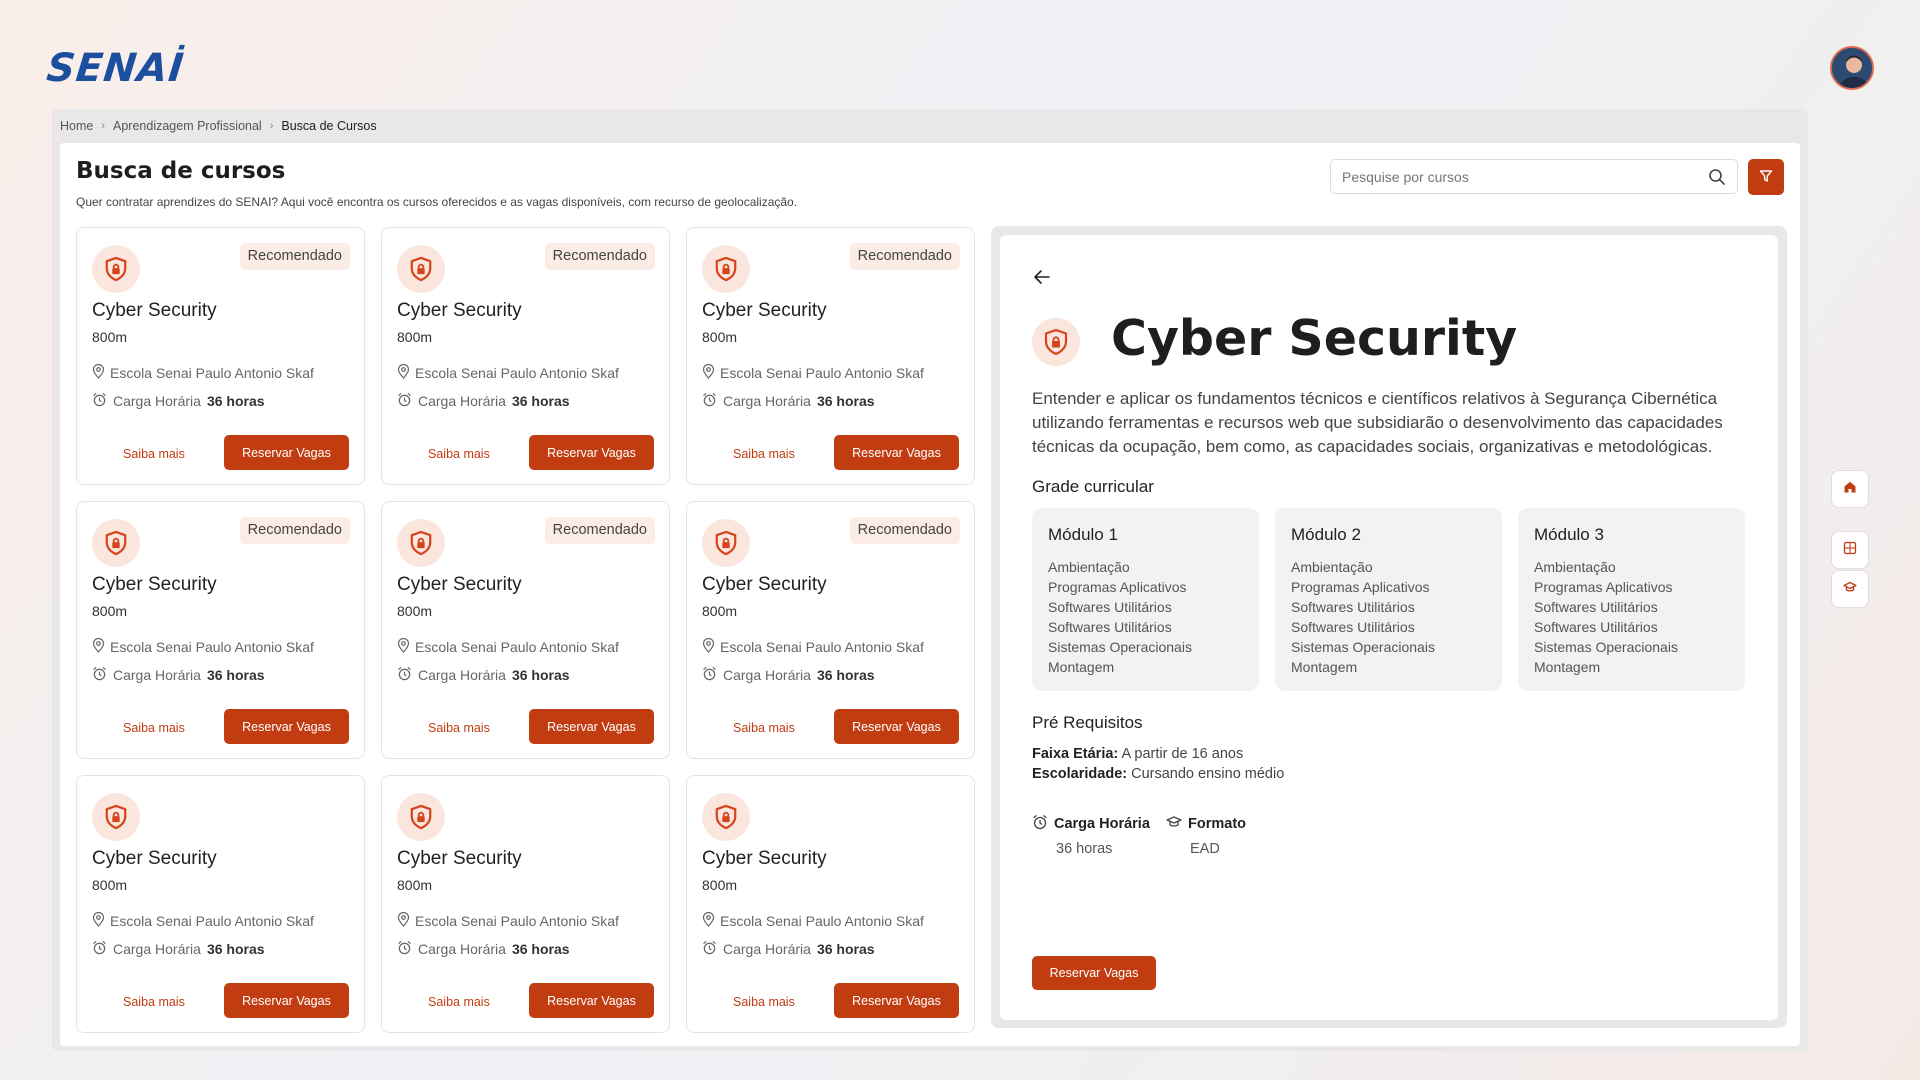  What do you see at coordinates (294, 256) in the screenshot?
I see `recommended-badge: Recomendado` at bounding box center [294, 256].